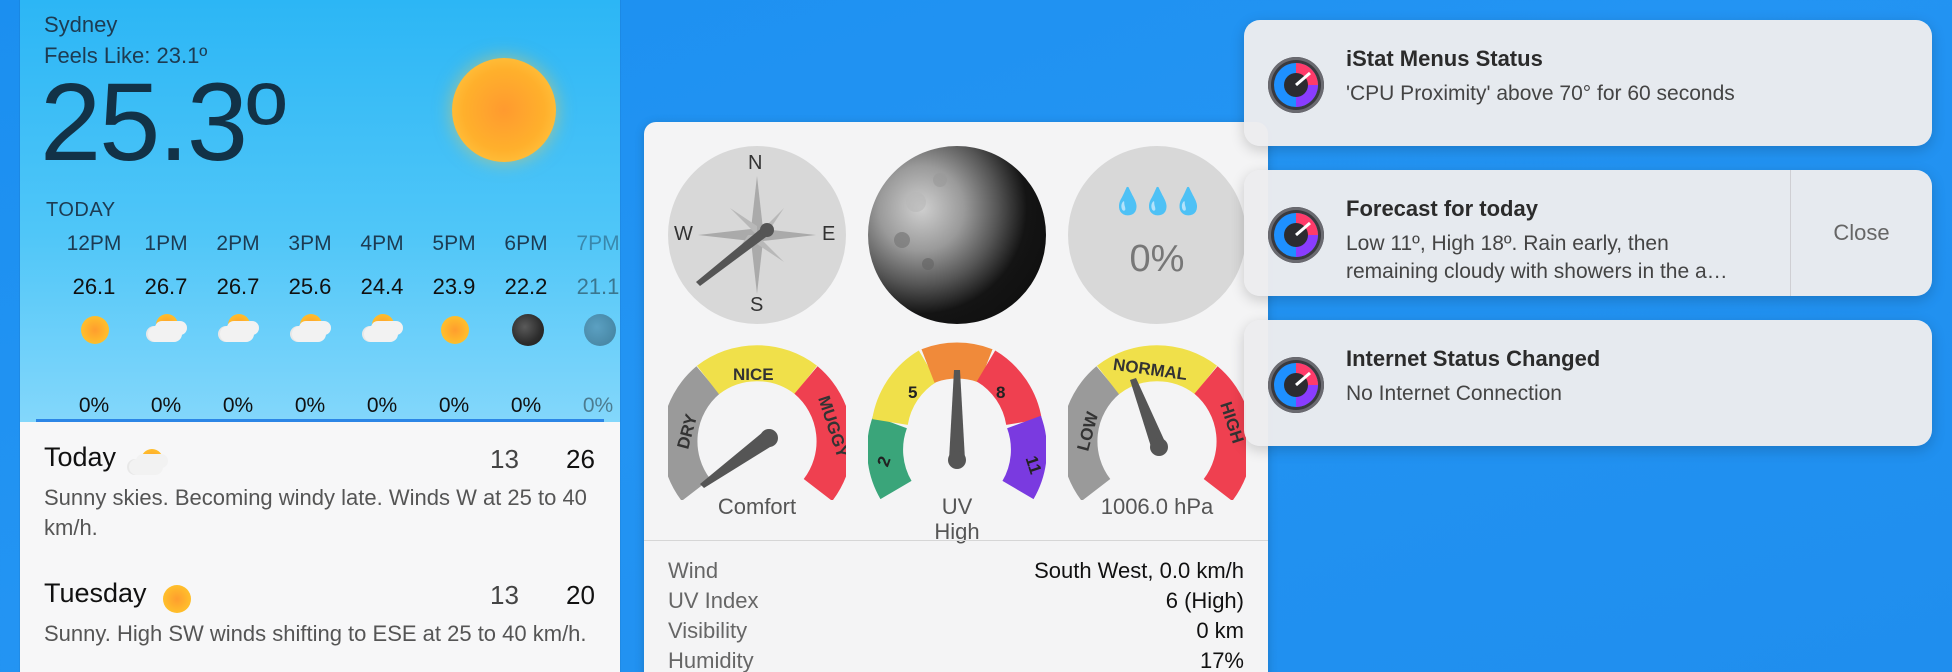 Image resolution: width=1952 pixels, height=672 pixels. What do you see at coordinates (320, 420) in the screenshot?
I see `hourly-scroll-indicator` at bounding box center [320, 420].